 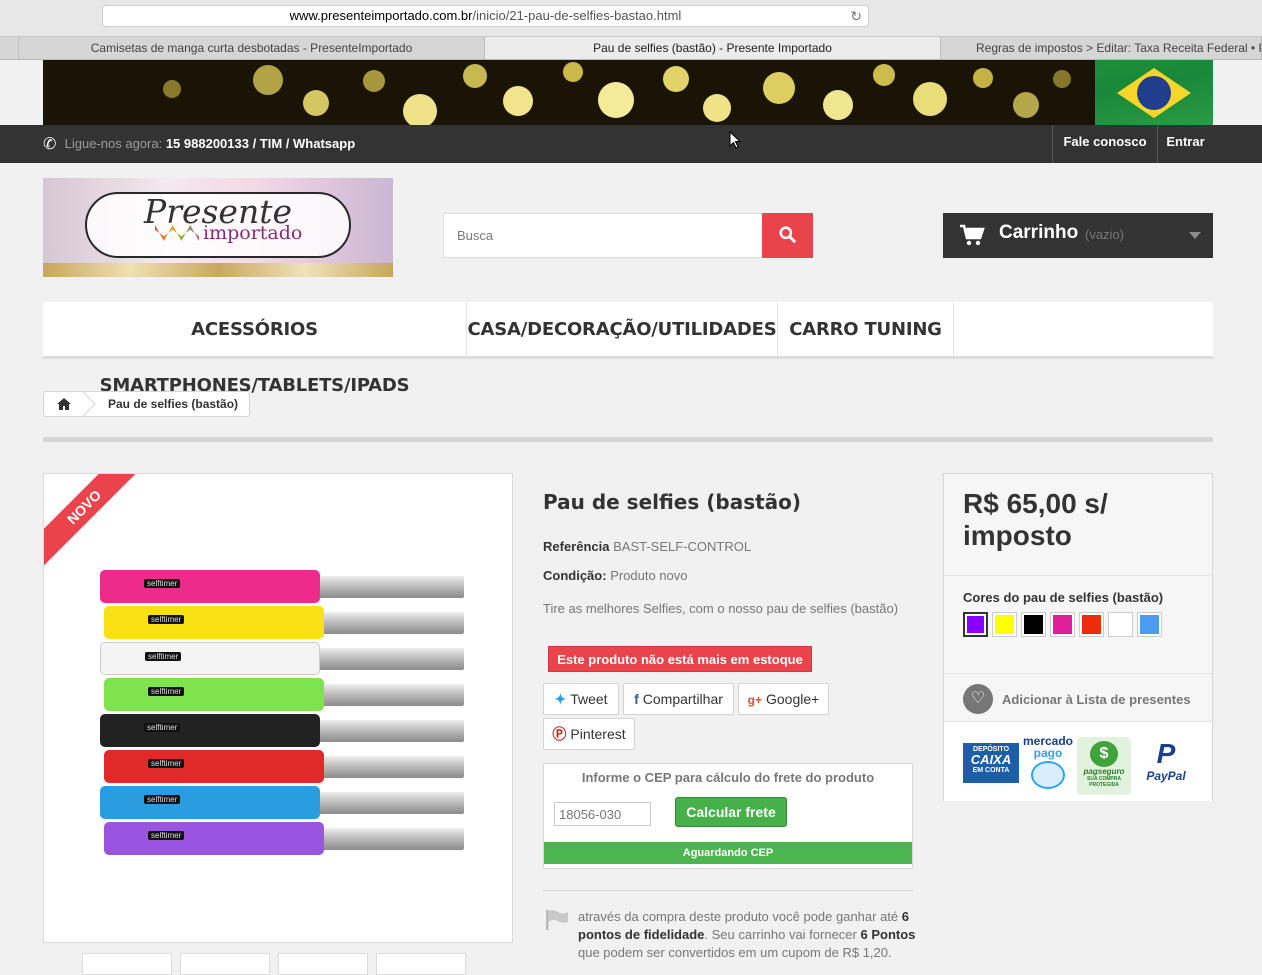 I want to click on loyalty-points-2: 6 Pontos, so click(x=888, y=934).